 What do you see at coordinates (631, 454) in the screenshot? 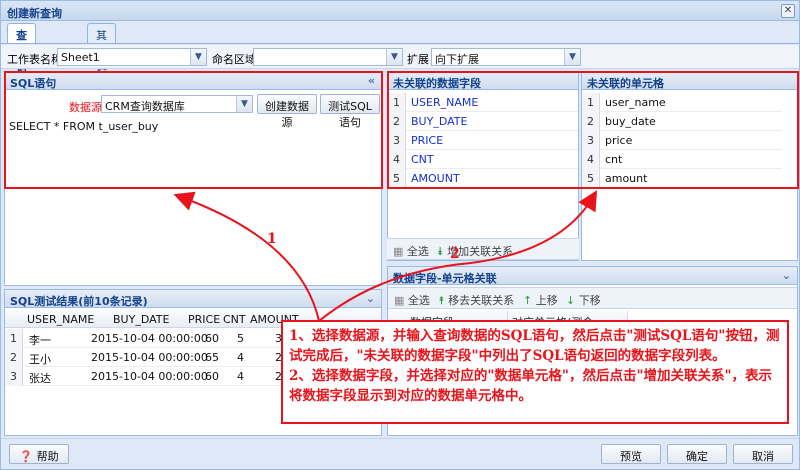
I see `preview-button: 预览` at bounding box center [631, 454].